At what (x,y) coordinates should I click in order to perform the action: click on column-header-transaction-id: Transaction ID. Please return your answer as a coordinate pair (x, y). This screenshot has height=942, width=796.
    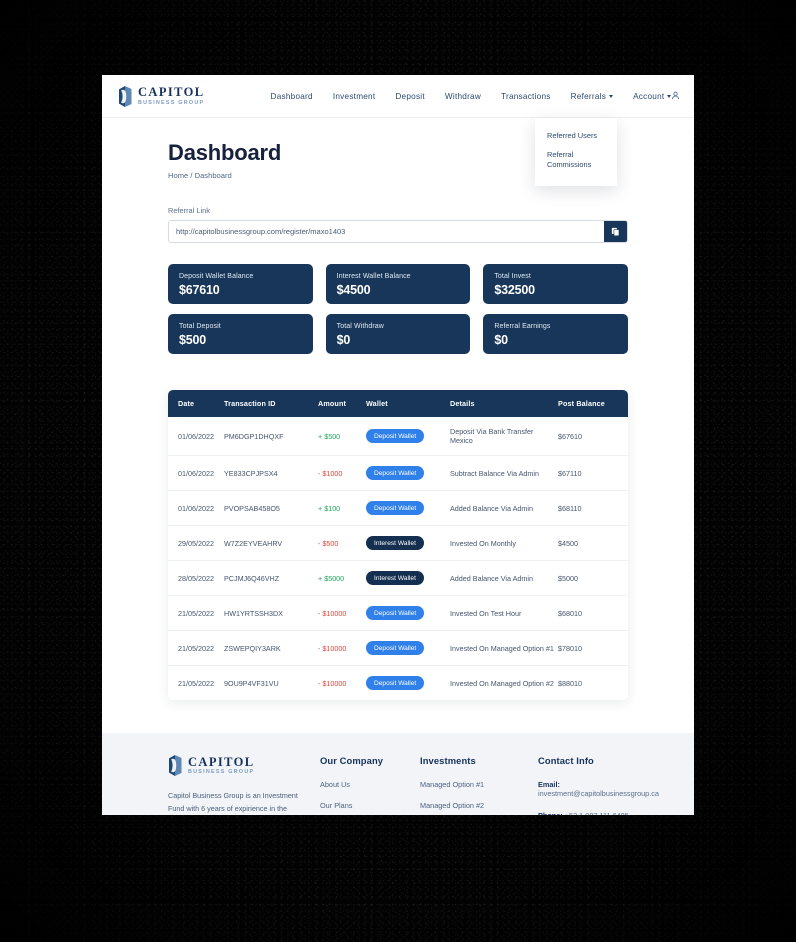
    Looking at the image, I should click on (271, 403).